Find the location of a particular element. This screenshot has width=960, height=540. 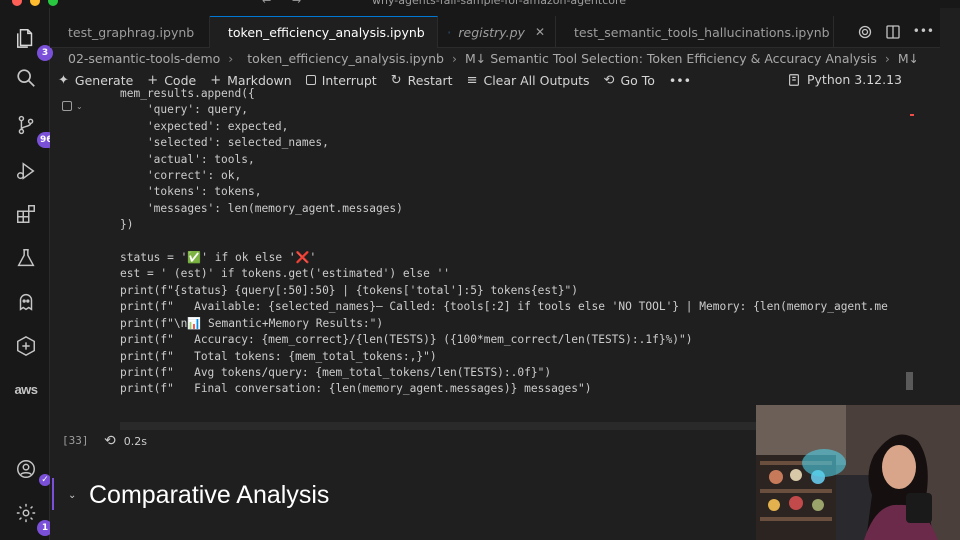

kernel-label: Python 3.12.13 is located at coordinates (854, 79).